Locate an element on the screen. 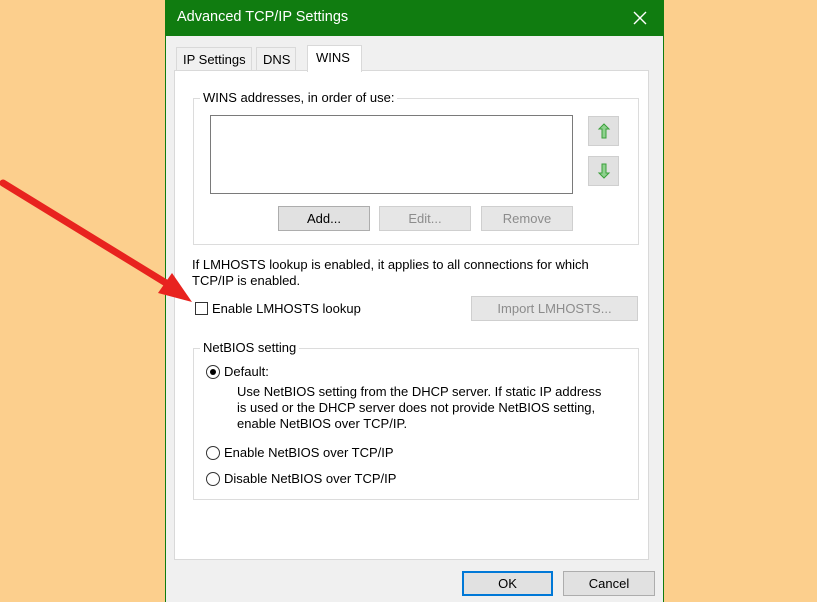 Image resolution: width=817 pixels, height=602 pixels. disable-netbios-label: Disable NetBIOS over TCP/IP is located at coordinates (310, 479).